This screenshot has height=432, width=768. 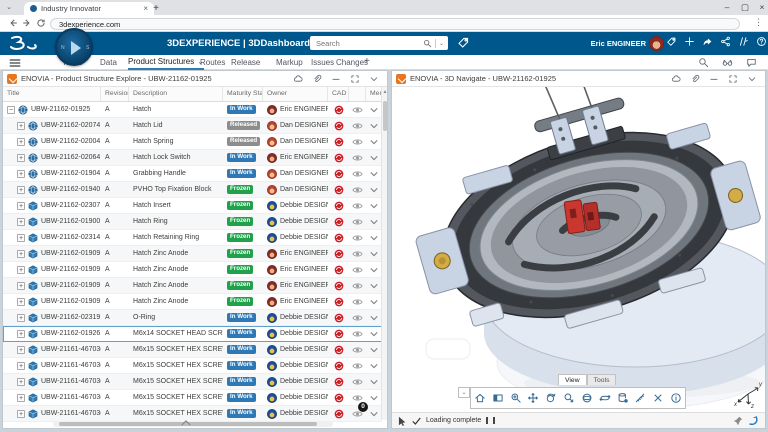 What do you see at coordinates (379, 43) in the screenshot?
I see `global-search: ⌄` at bounding box center [379, 43].